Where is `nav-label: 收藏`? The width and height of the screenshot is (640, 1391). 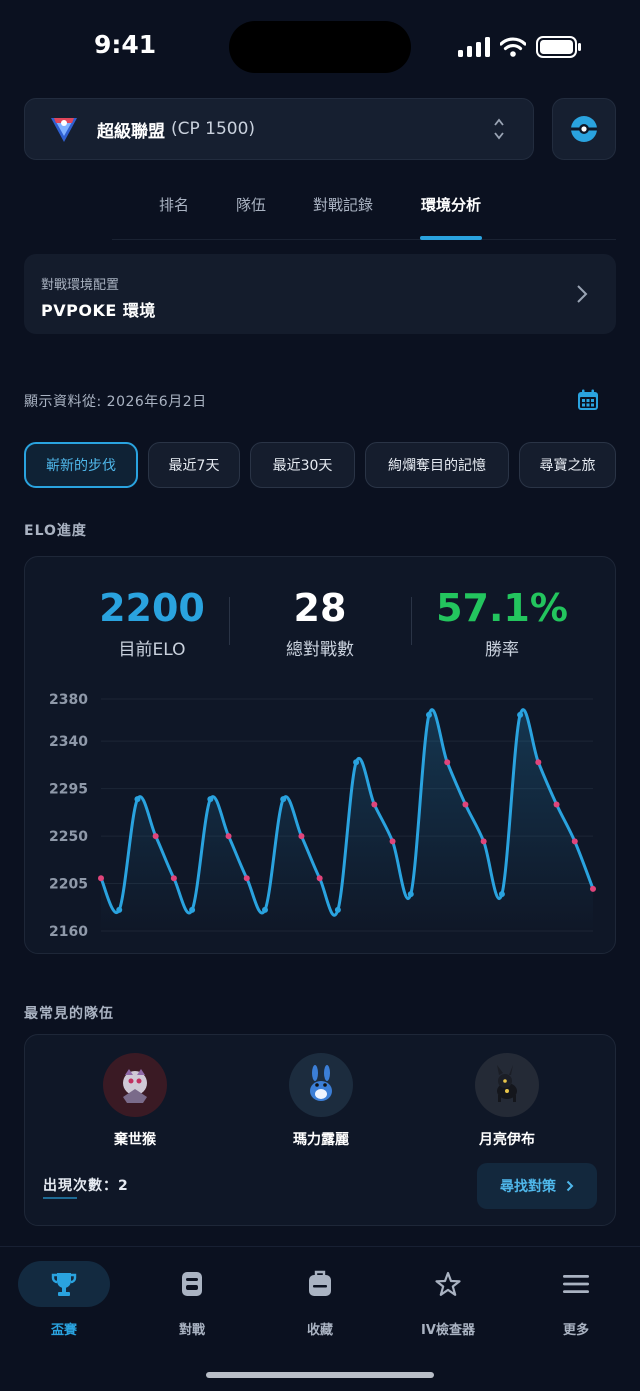 nav-label: 收藏 is located at coordinates (319, 1330).